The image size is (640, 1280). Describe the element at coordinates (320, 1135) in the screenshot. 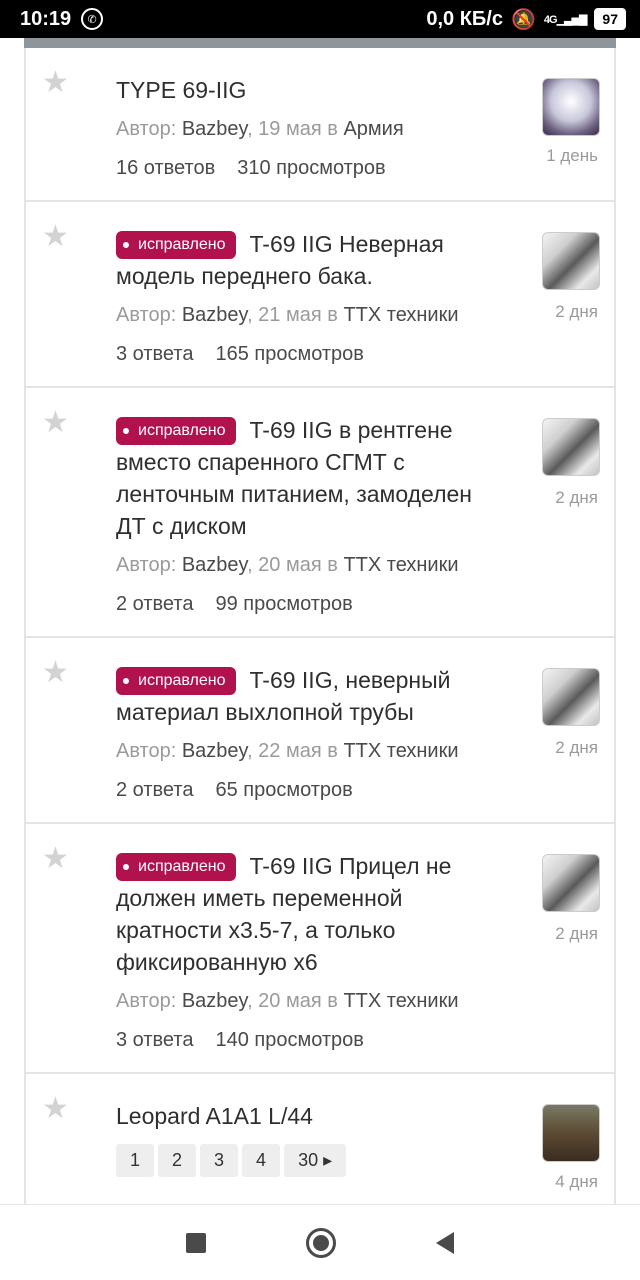

I see `topic-row: ★ Leopard A1A1 L/44 1 2 3 4 30 ▸ 4 дня` at that location.